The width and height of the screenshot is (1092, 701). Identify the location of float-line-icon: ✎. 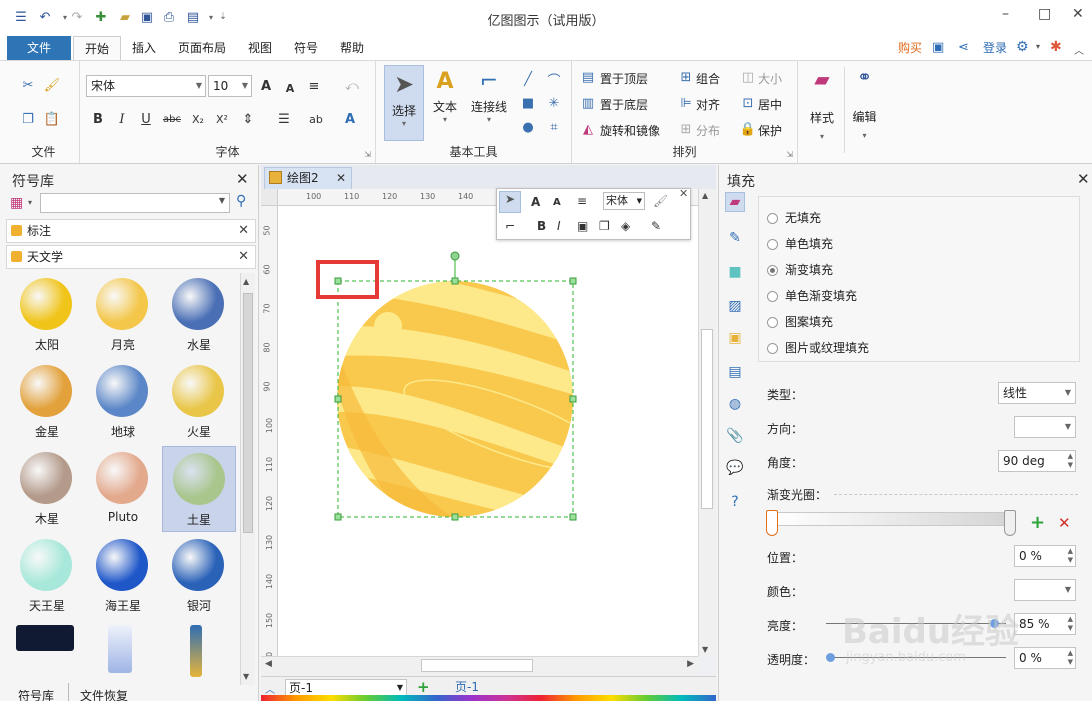
(656, 226).